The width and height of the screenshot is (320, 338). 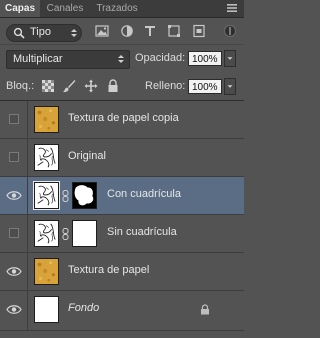 What do you see at coordinates (232, 8) in the screenshot?
I see `panel-menu-icon` at bounding box center [232, 8].